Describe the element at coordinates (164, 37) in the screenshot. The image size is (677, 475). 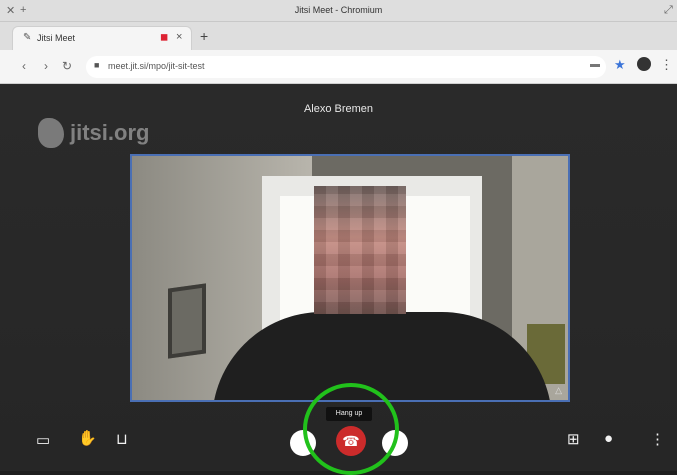
I see `tab-audio-icon: ◼` at that location.